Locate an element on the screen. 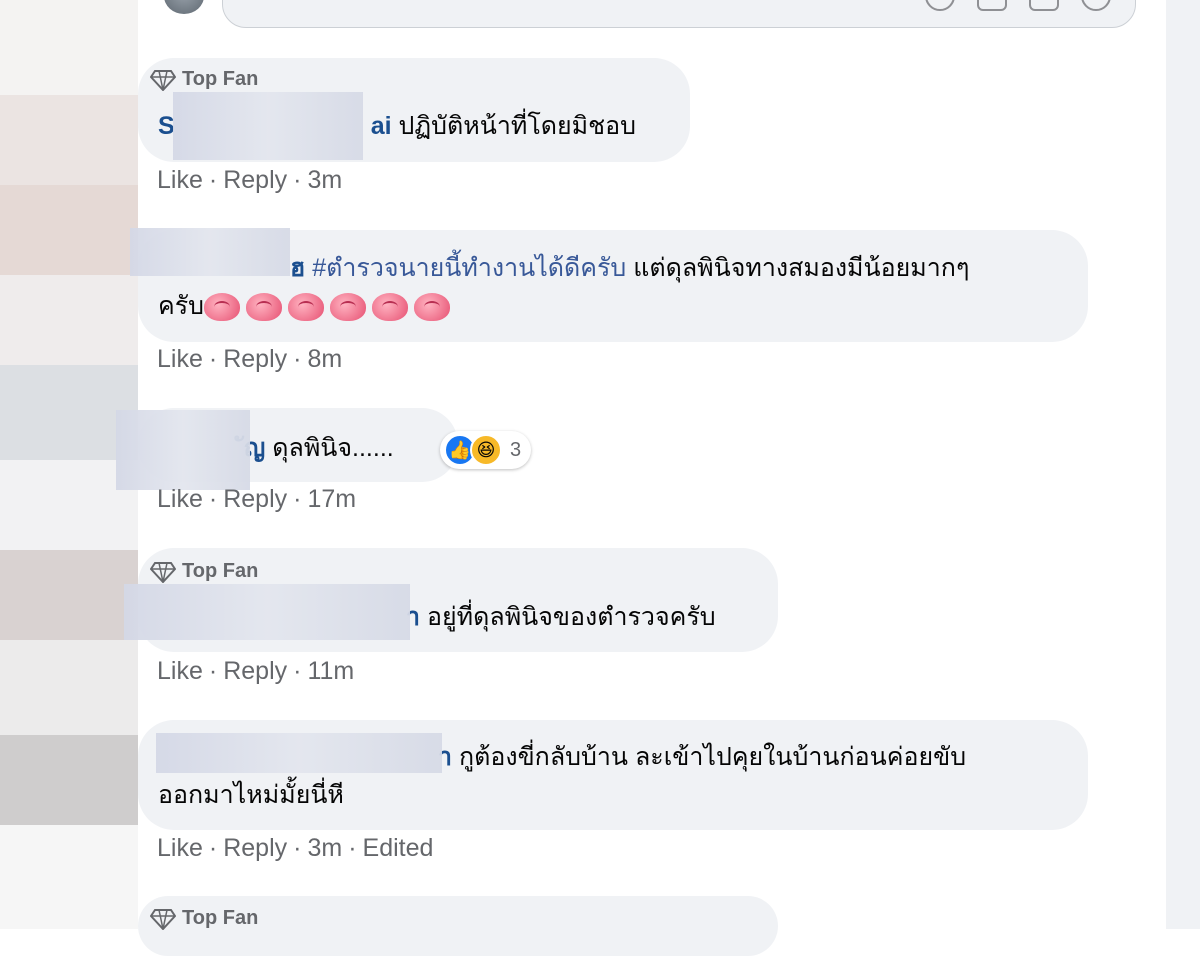  emoji-icon is located at coordinates (940, 5).